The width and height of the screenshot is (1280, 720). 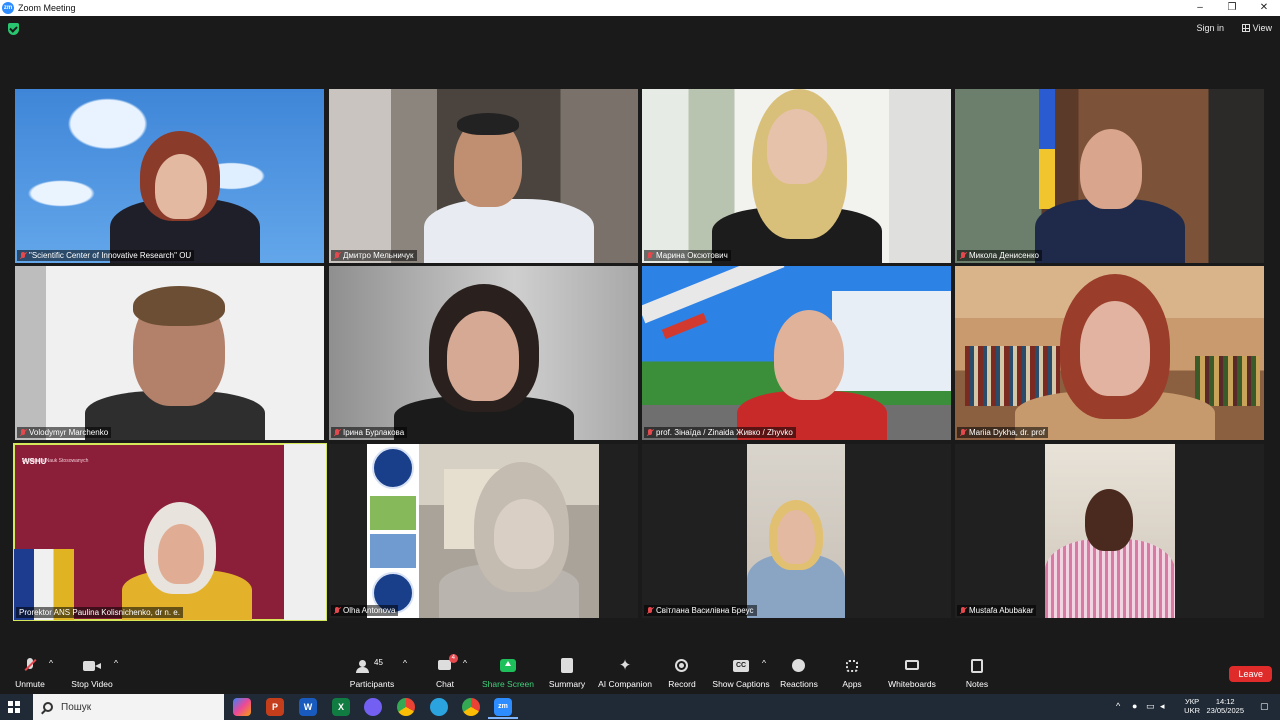 I want to click on system-tray: ^ ● ▭ ◂ УКР UKR 14:12 23/05/2025 ▢, so click(x=1180, y=707).